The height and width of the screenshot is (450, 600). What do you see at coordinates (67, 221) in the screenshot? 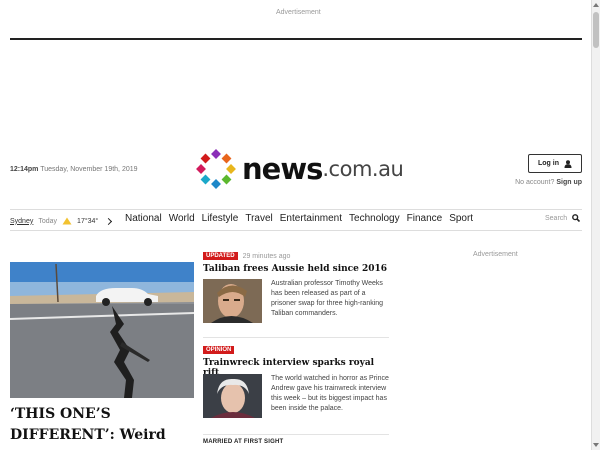
I see `partly-sunny-icon` at bounding box center [67, 221].